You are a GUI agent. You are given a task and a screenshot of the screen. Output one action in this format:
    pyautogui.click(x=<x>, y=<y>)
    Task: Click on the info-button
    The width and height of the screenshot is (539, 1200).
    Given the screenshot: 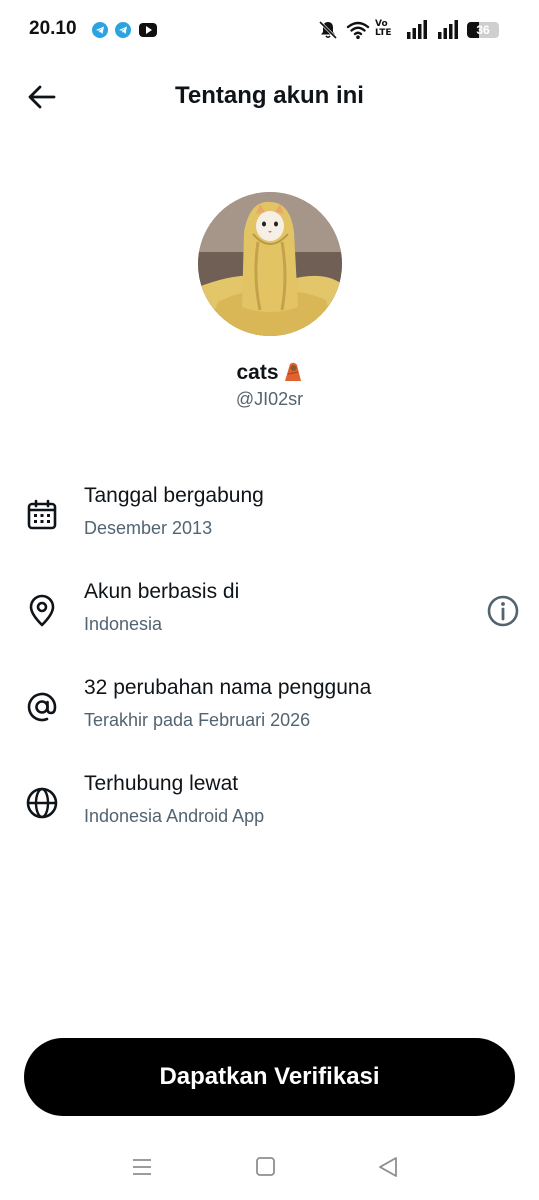 What is the action you would take?
    pyautogui.click(x=503, y=611)
    